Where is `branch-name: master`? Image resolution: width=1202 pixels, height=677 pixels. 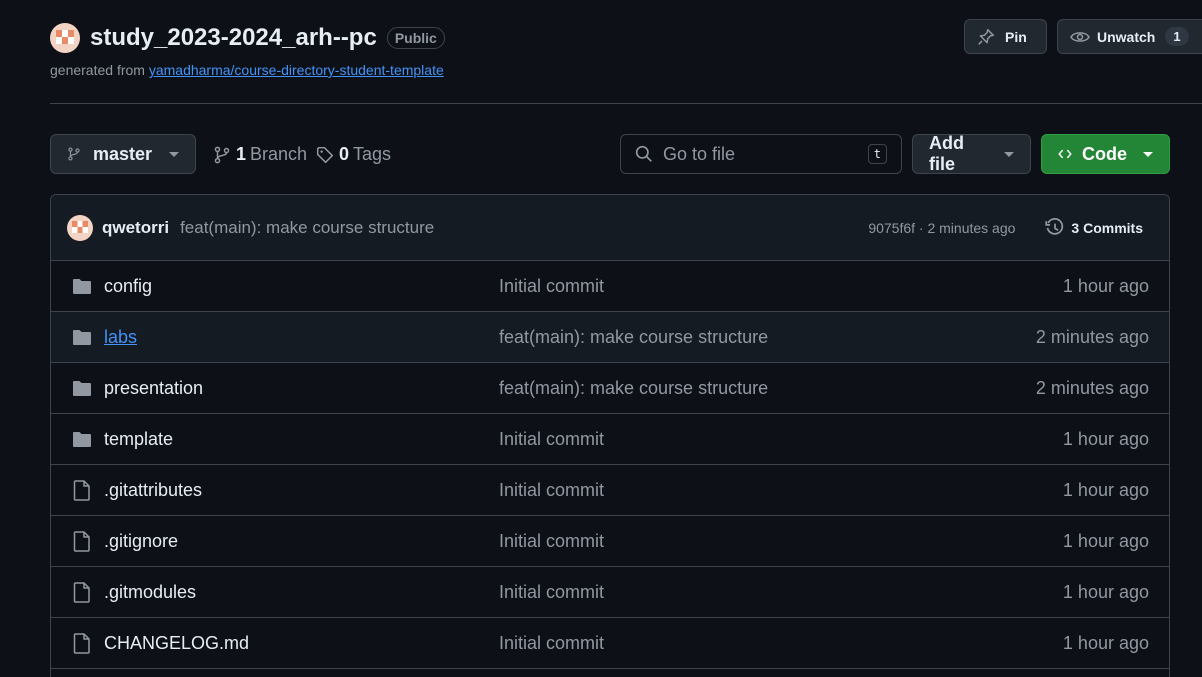 branch-name: master is located at coordinates (122, 153).